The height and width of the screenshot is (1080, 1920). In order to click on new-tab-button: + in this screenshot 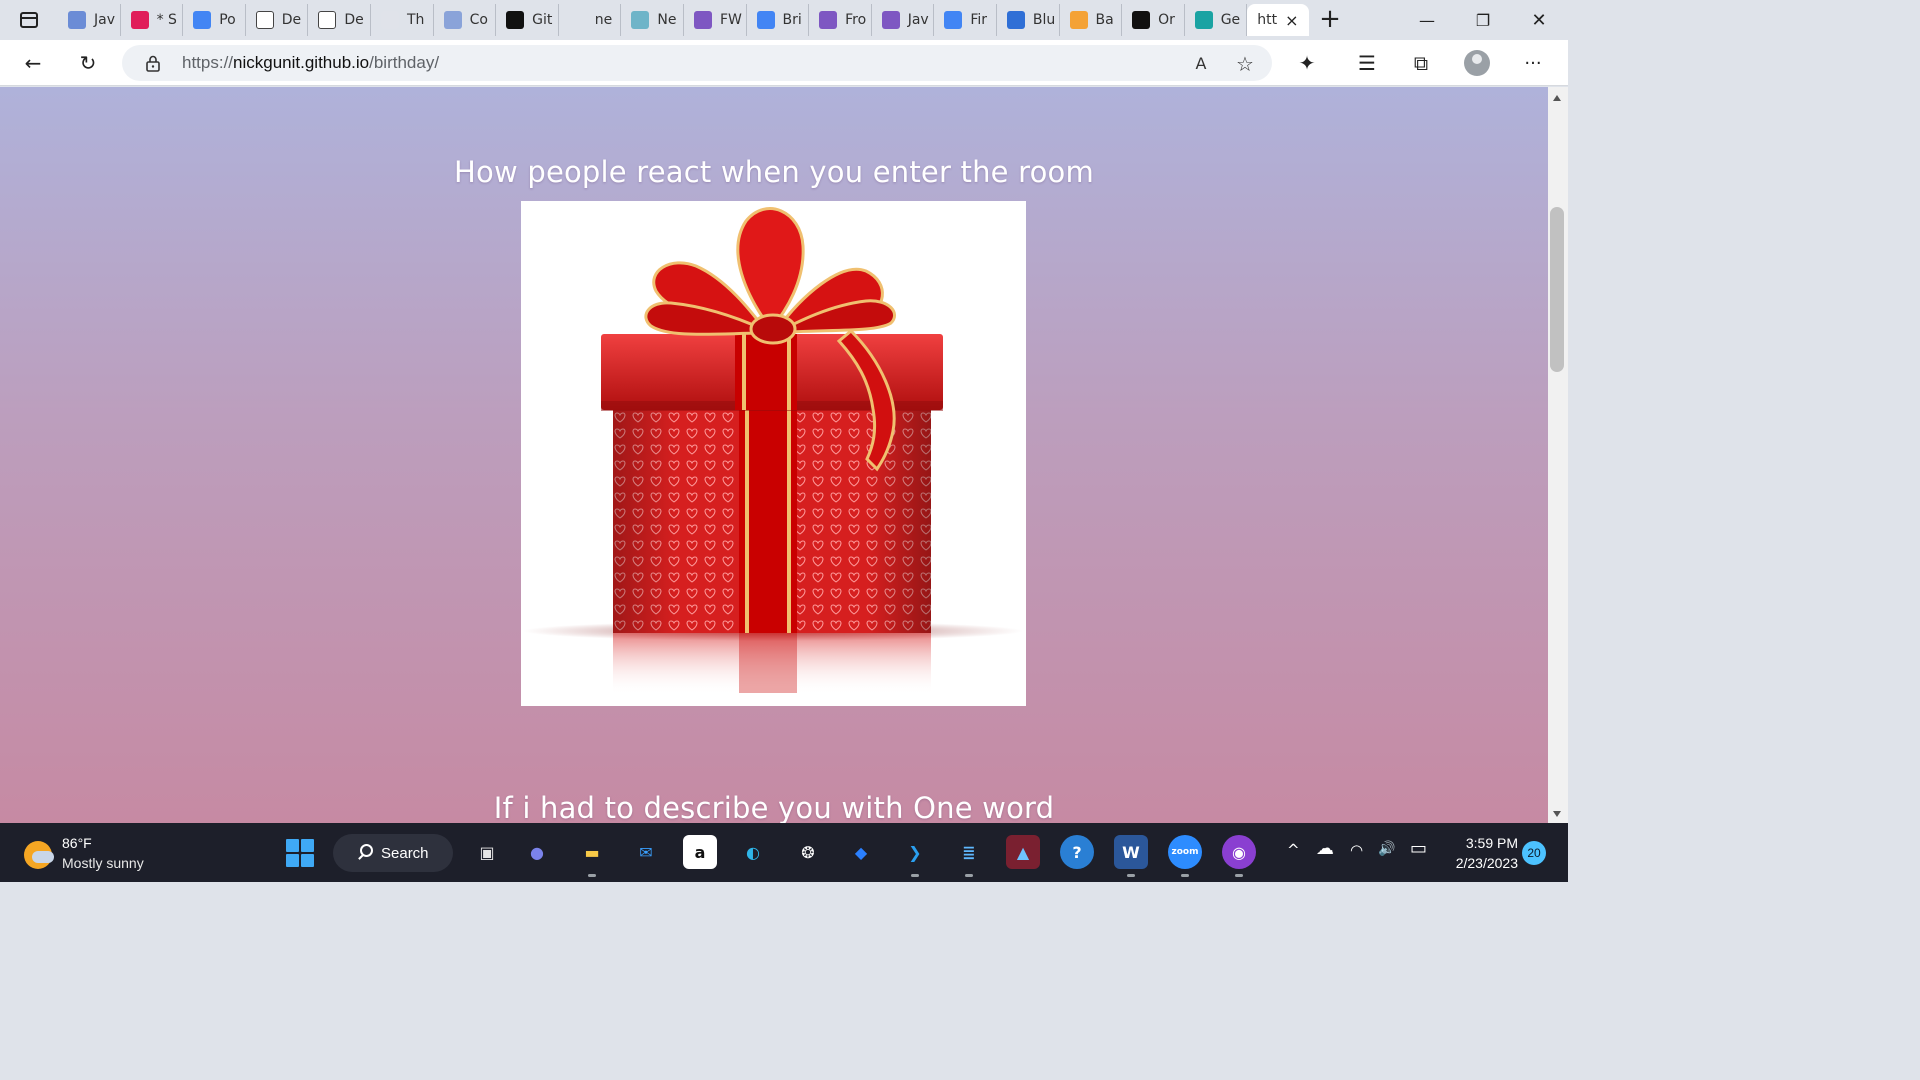, I will do `click(1330, 20)`.